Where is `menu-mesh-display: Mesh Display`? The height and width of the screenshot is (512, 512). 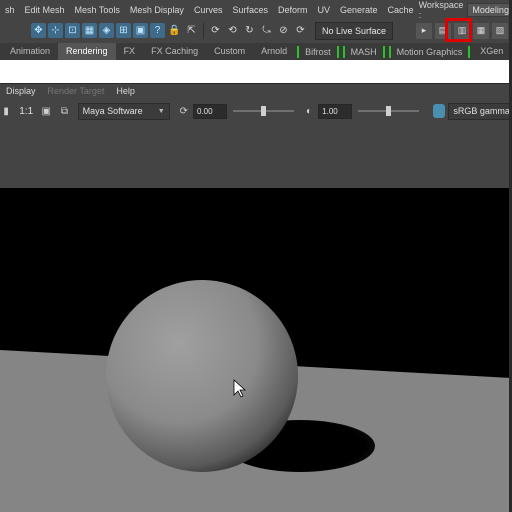
menu-mesh-display: Mesh Display is located at coordinates (157, 10).